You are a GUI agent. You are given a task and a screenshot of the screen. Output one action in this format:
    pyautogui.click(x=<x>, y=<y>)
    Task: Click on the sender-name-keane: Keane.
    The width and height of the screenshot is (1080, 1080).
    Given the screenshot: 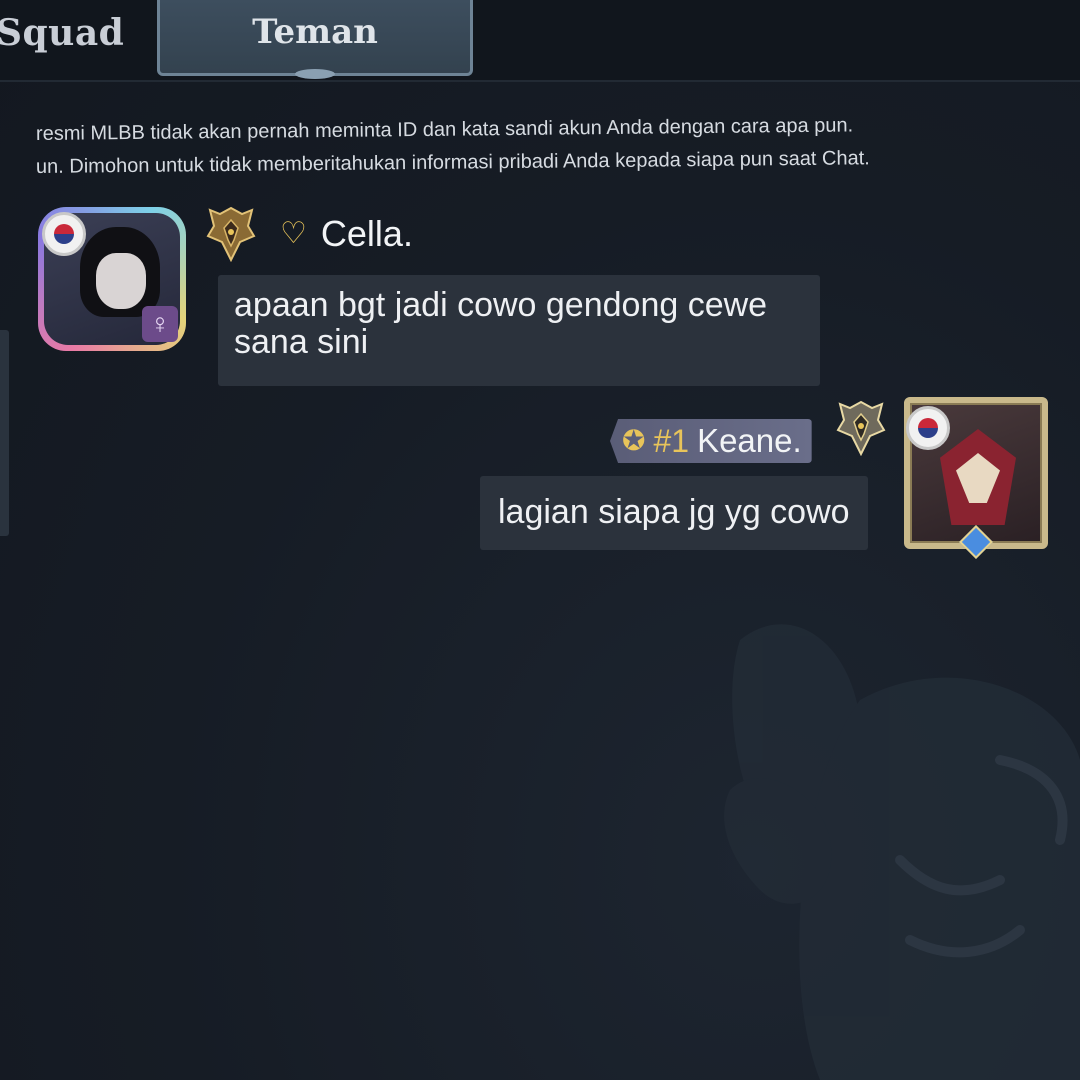 What is the action you would take?
    pyautogui.click(x=749, y=440)
    